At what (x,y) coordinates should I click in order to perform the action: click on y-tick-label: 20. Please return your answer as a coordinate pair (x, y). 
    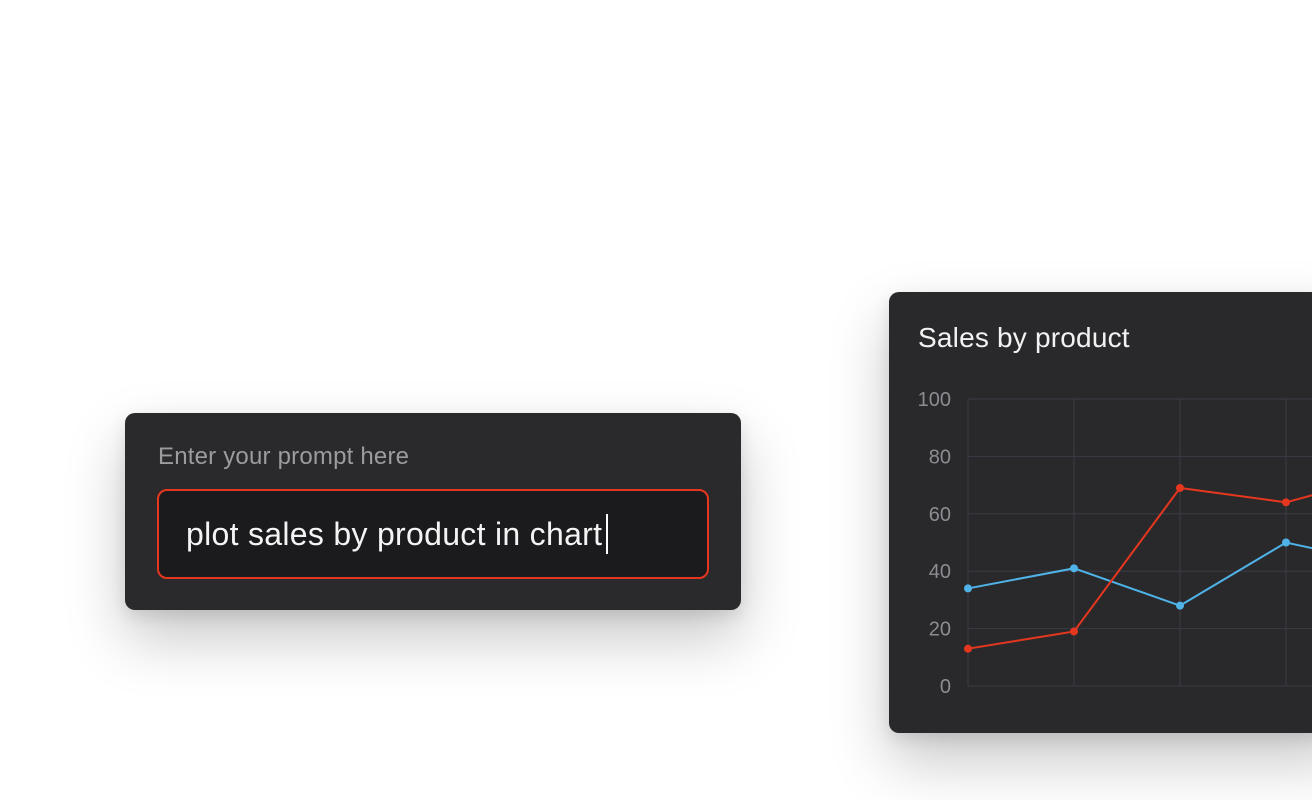
    Looking at the image, I should click on (940, 630).